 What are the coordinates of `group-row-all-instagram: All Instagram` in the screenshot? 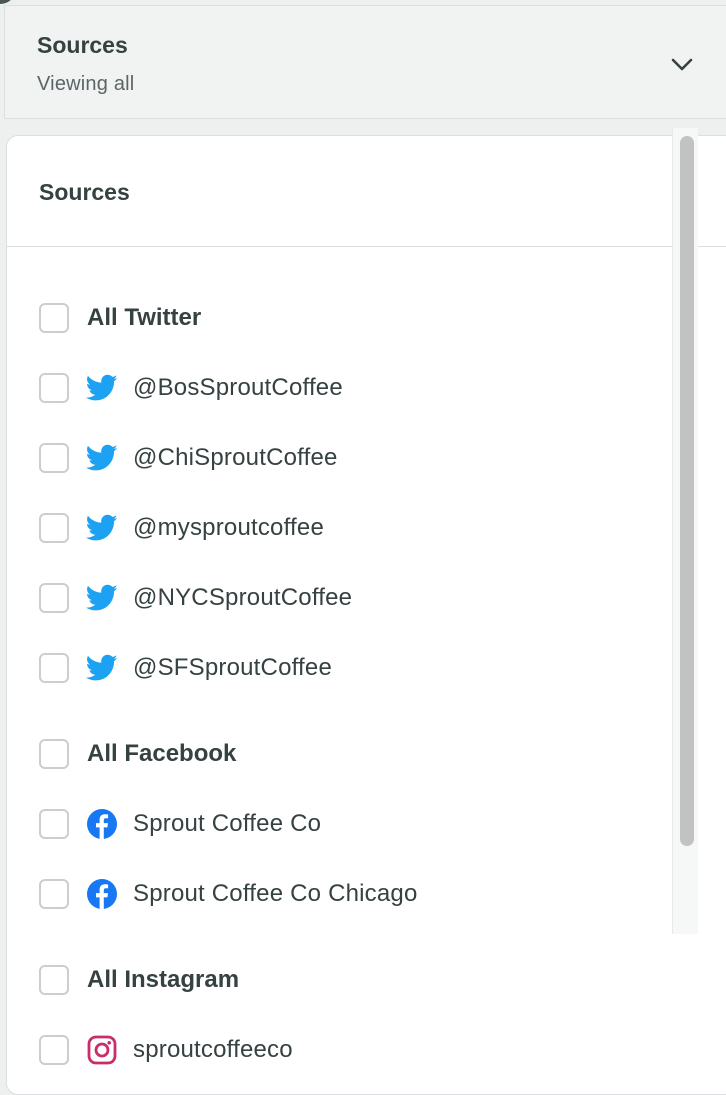 It's located at (139, 980).